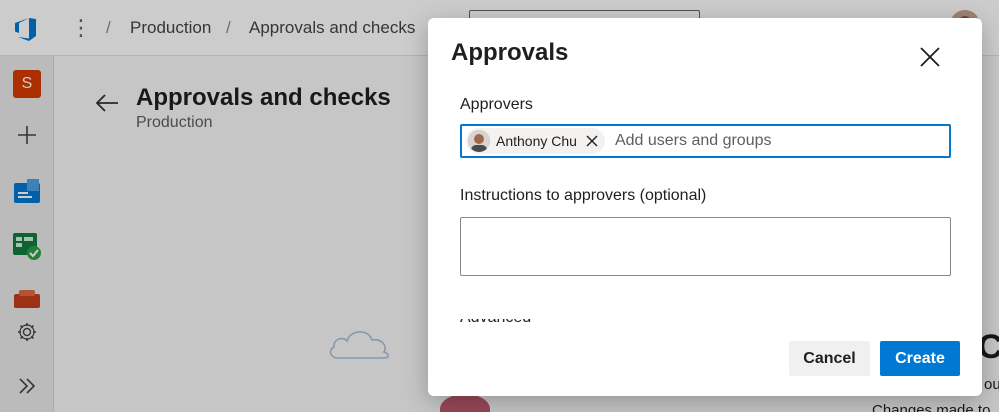  What do you see at coordinates (496, 104) in the screenshot?
I see `approvers-label: Approvers` at bounding box center [496, 104].